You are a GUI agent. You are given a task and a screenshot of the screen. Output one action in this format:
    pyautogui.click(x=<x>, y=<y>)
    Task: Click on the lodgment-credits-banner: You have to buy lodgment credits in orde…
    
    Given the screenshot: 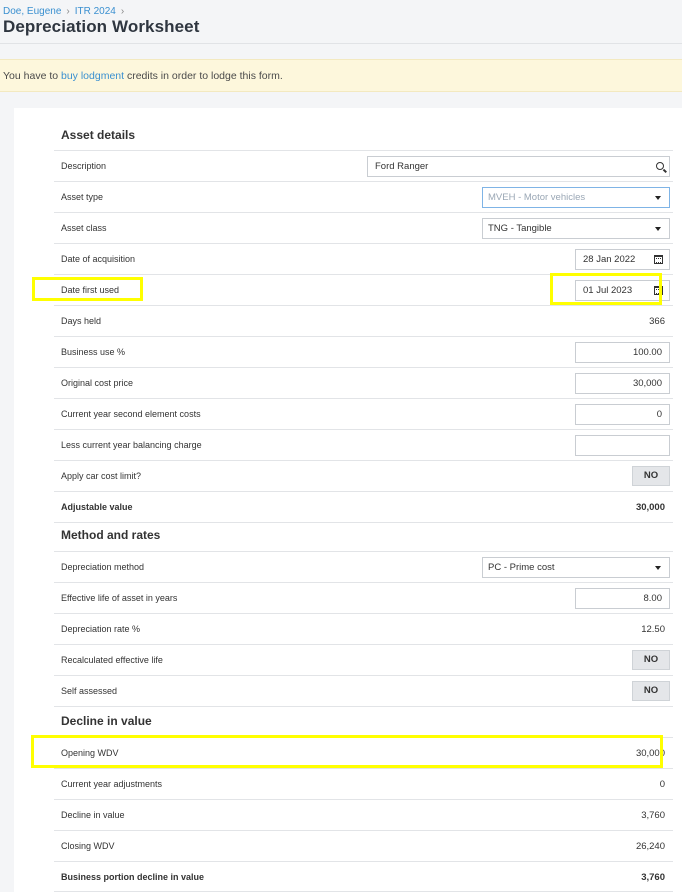 What is the action you would take?
    pyautogui.click(x=341, y=75)
    